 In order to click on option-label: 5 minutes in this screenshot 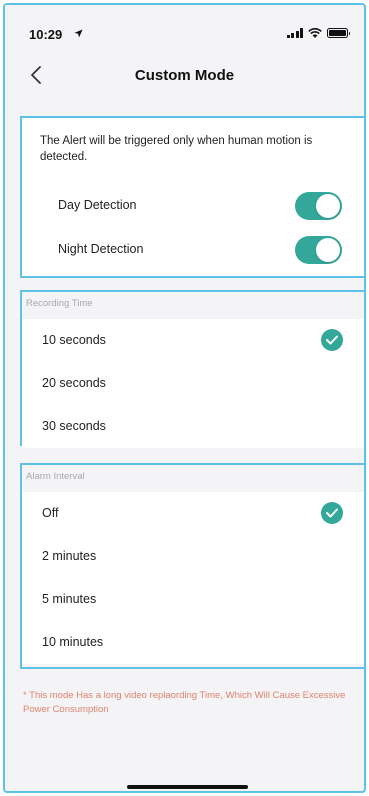, I will do `click(69, 599)`.